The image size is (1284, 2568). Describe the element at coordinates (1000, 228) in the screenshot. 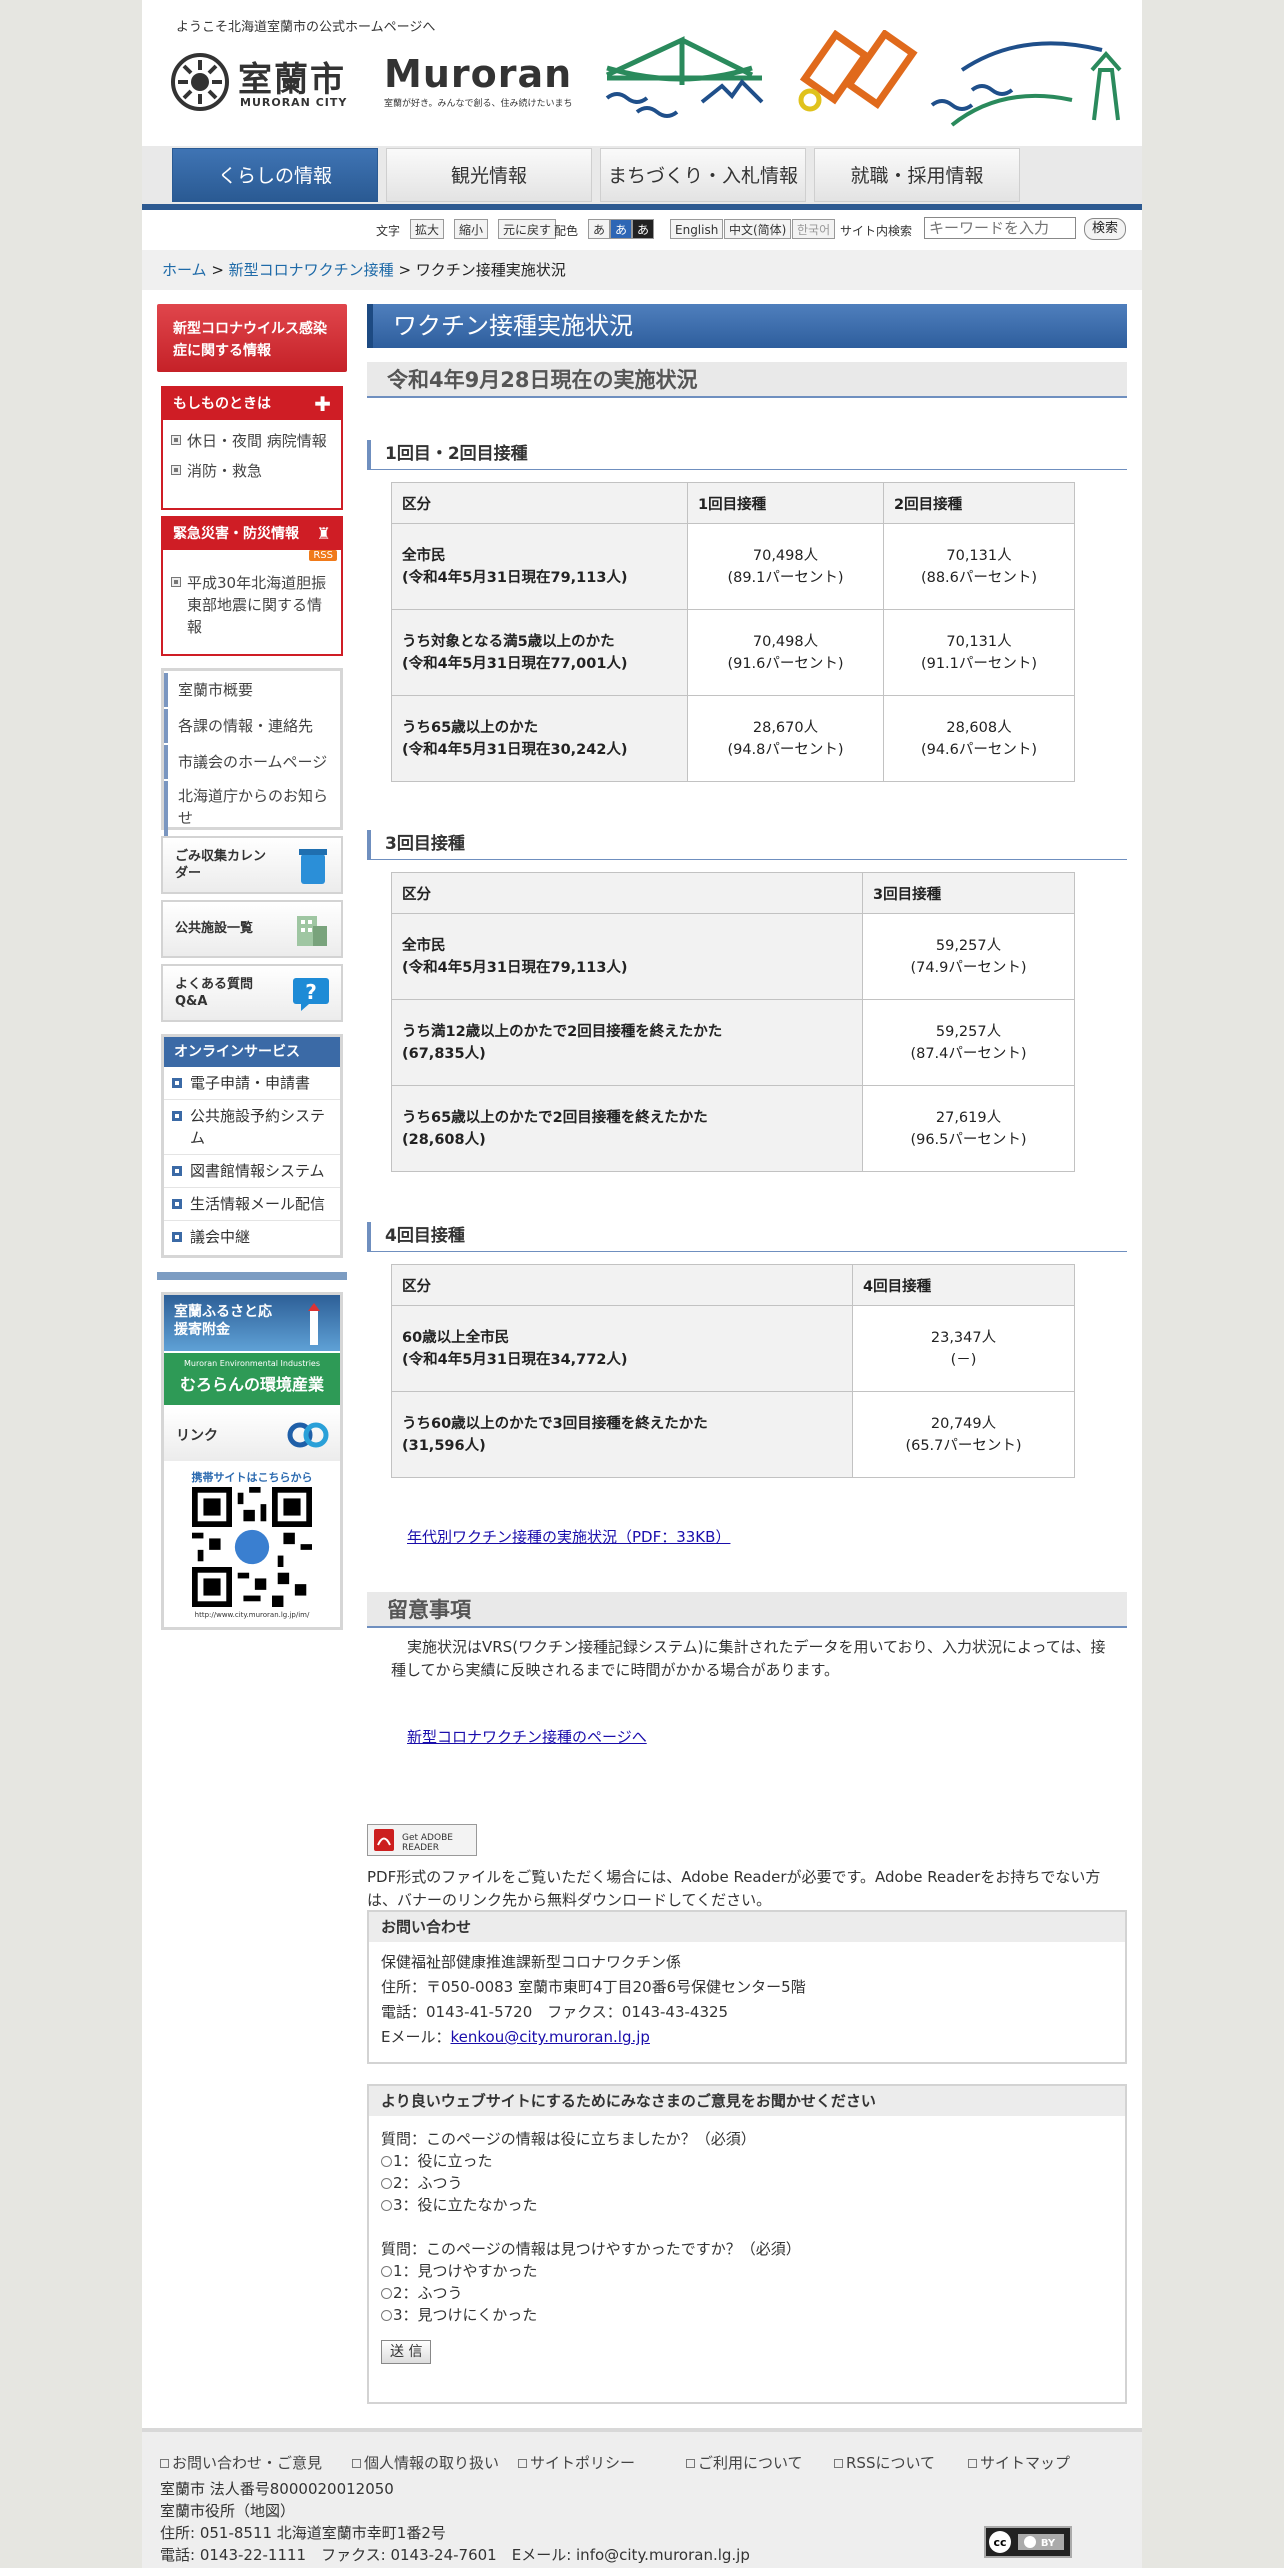

I see `search-input` at that location.